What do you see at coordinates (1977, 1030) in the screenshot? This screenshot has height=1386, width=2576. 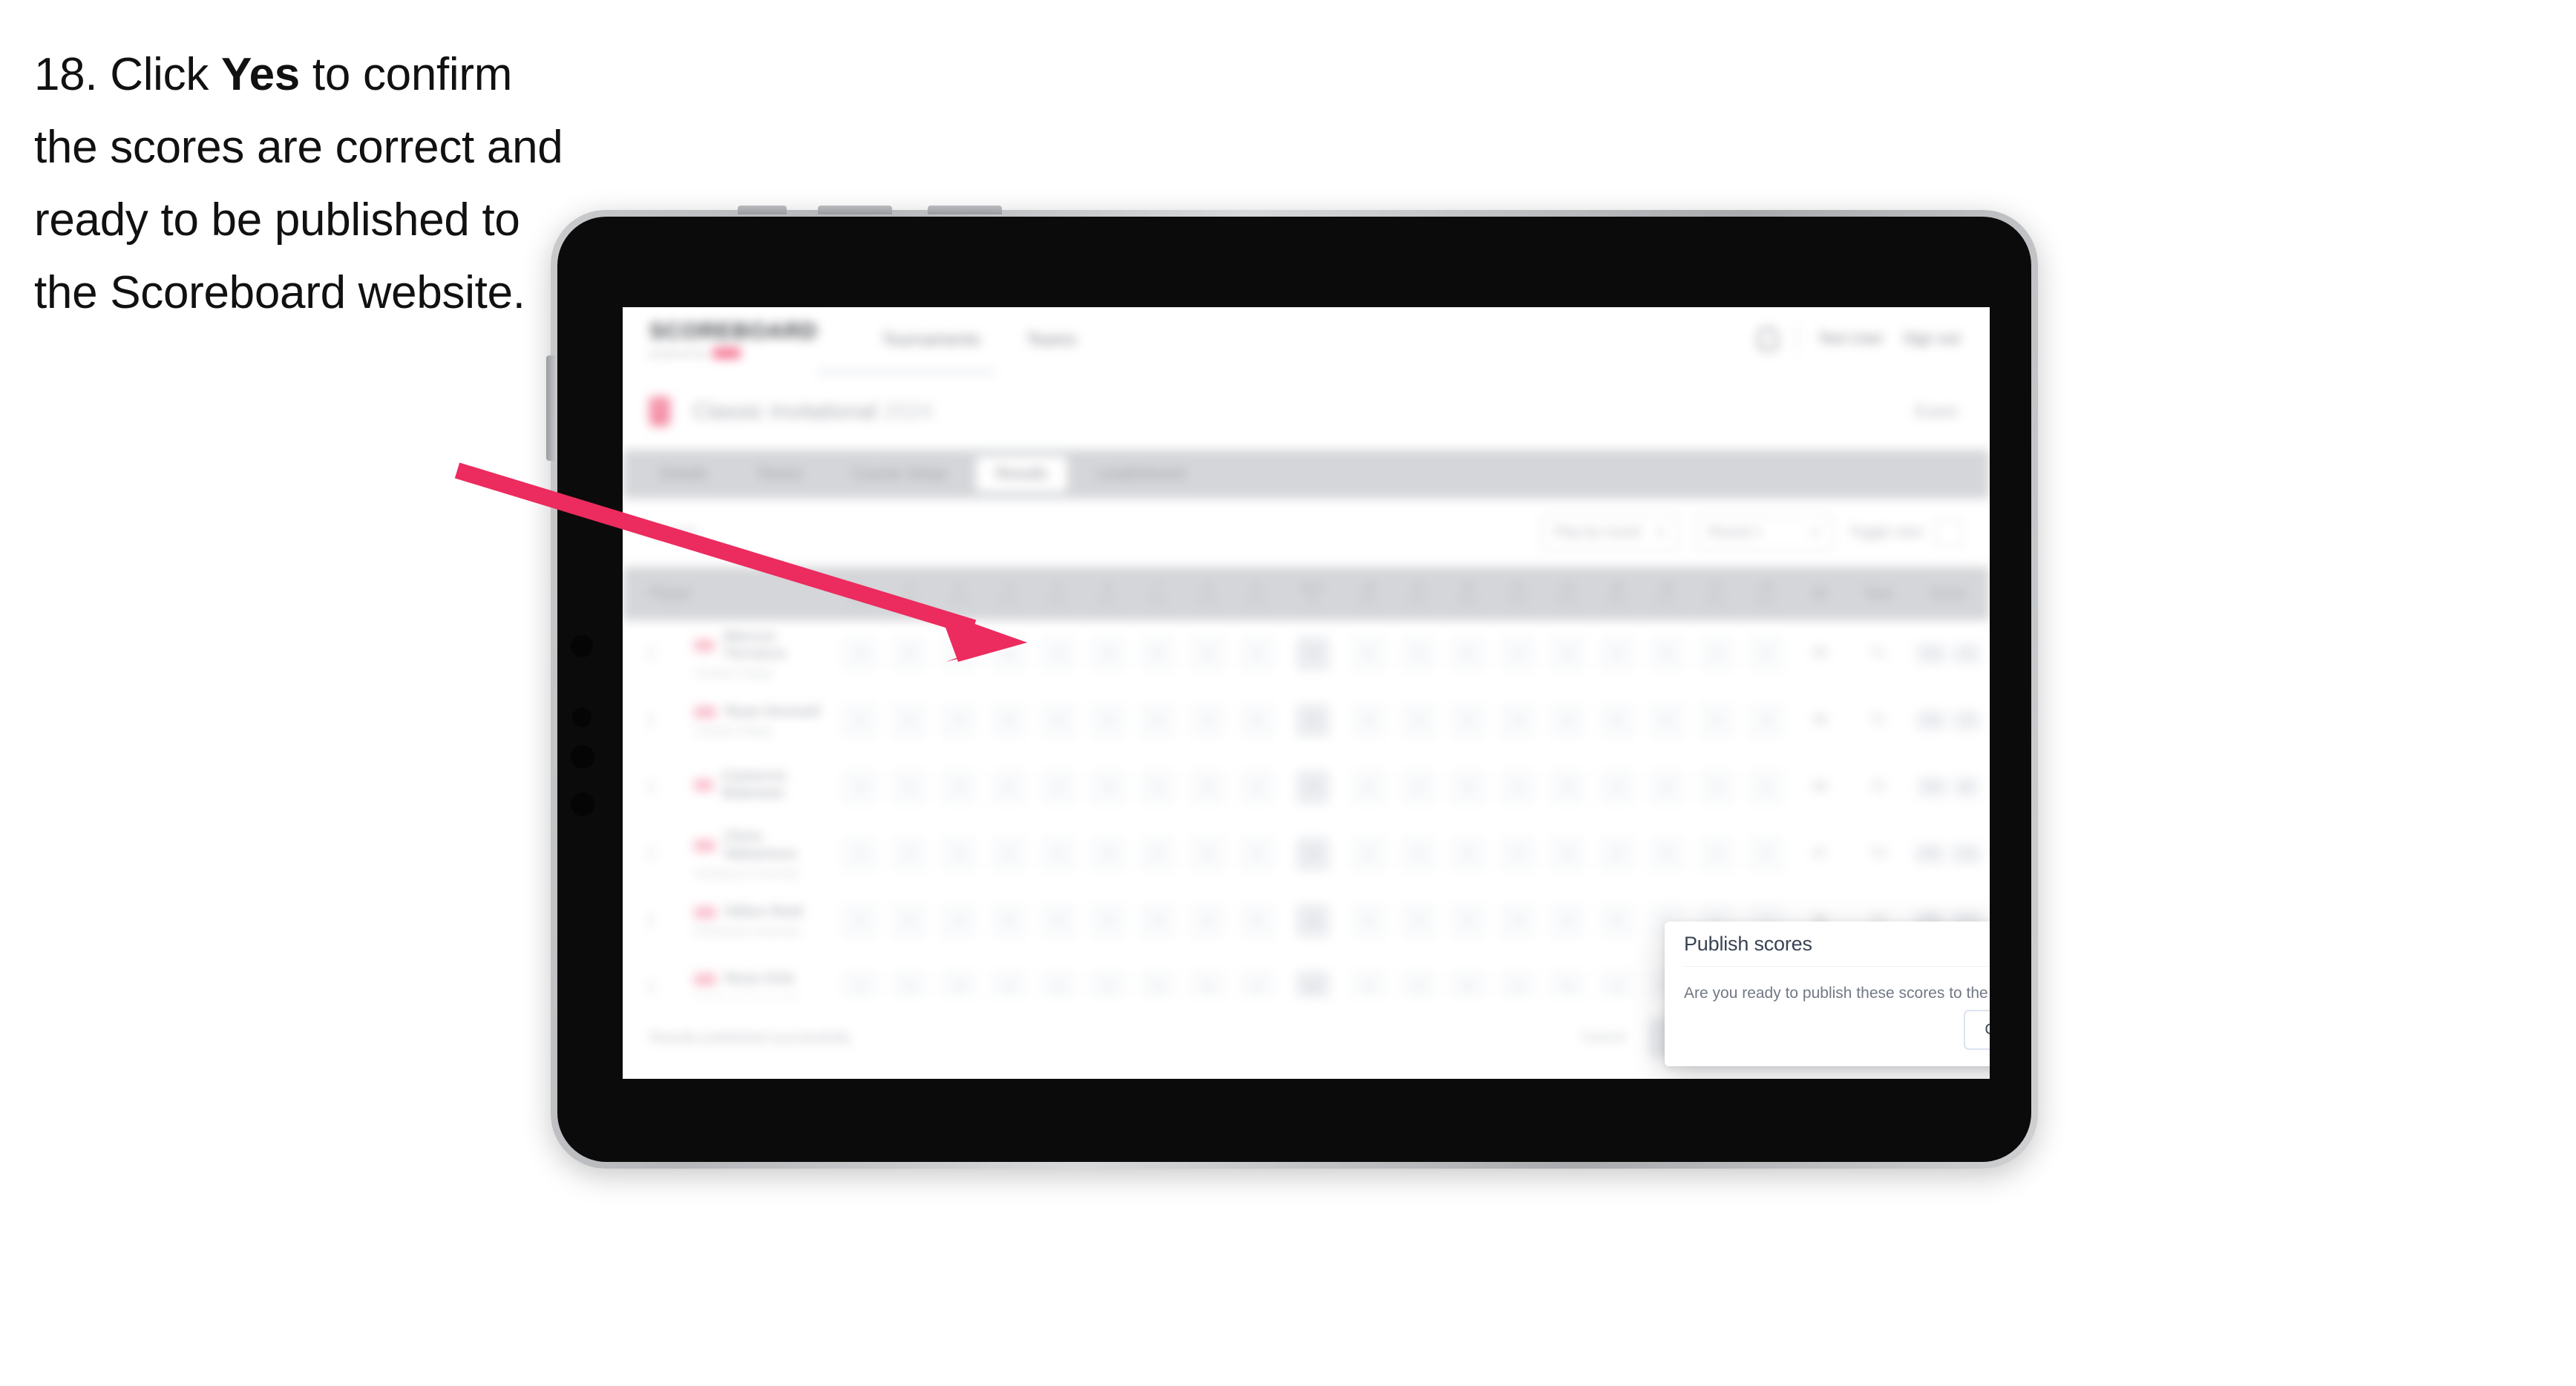 I see `cancel-button: Cancel` at bounding box center [1977, 1030].